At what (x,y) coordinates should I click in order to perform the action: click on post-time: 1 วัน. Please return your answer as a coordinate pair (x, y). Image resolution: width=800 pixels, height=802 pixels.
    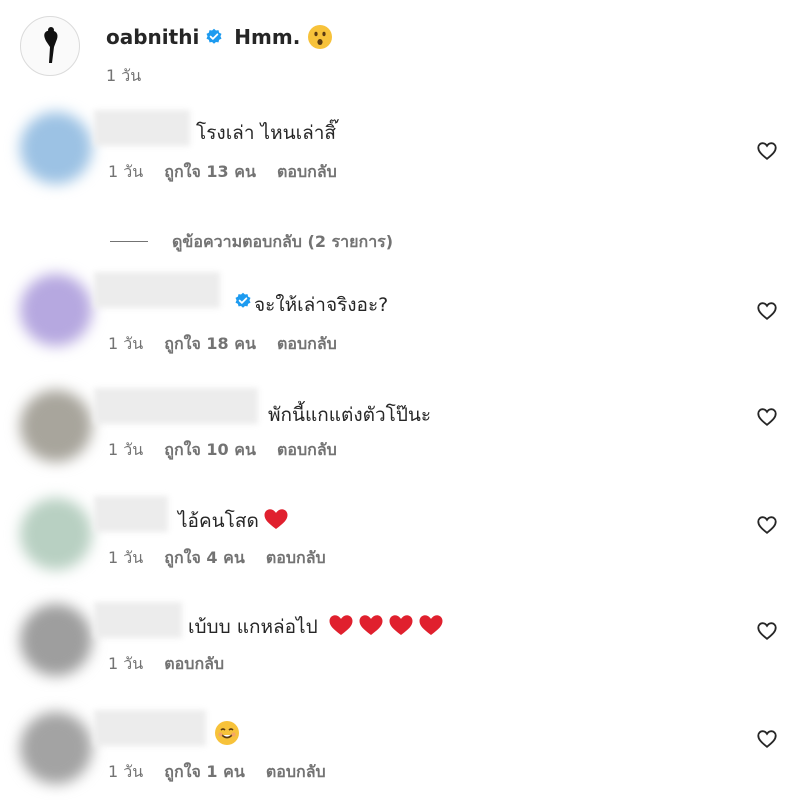
    Looking at the image, I should click on (124, 75).